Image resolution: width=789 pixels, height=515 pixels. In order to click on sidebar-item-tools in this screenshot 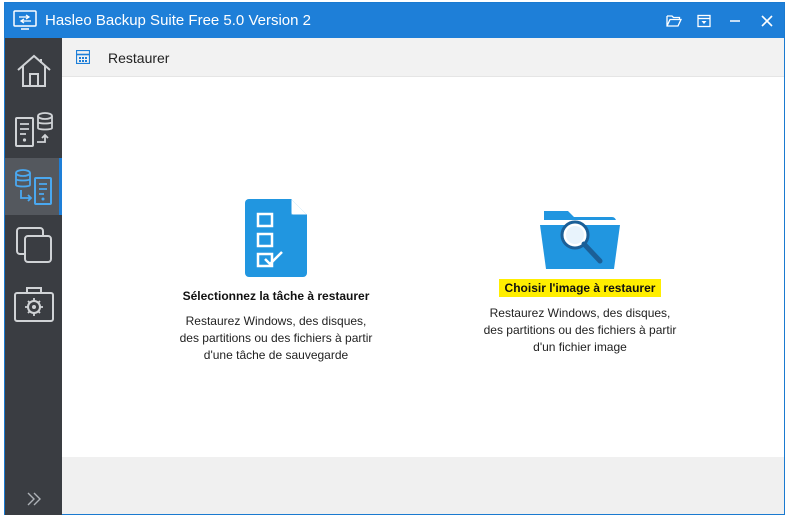, I will do `click(33, 303)`.